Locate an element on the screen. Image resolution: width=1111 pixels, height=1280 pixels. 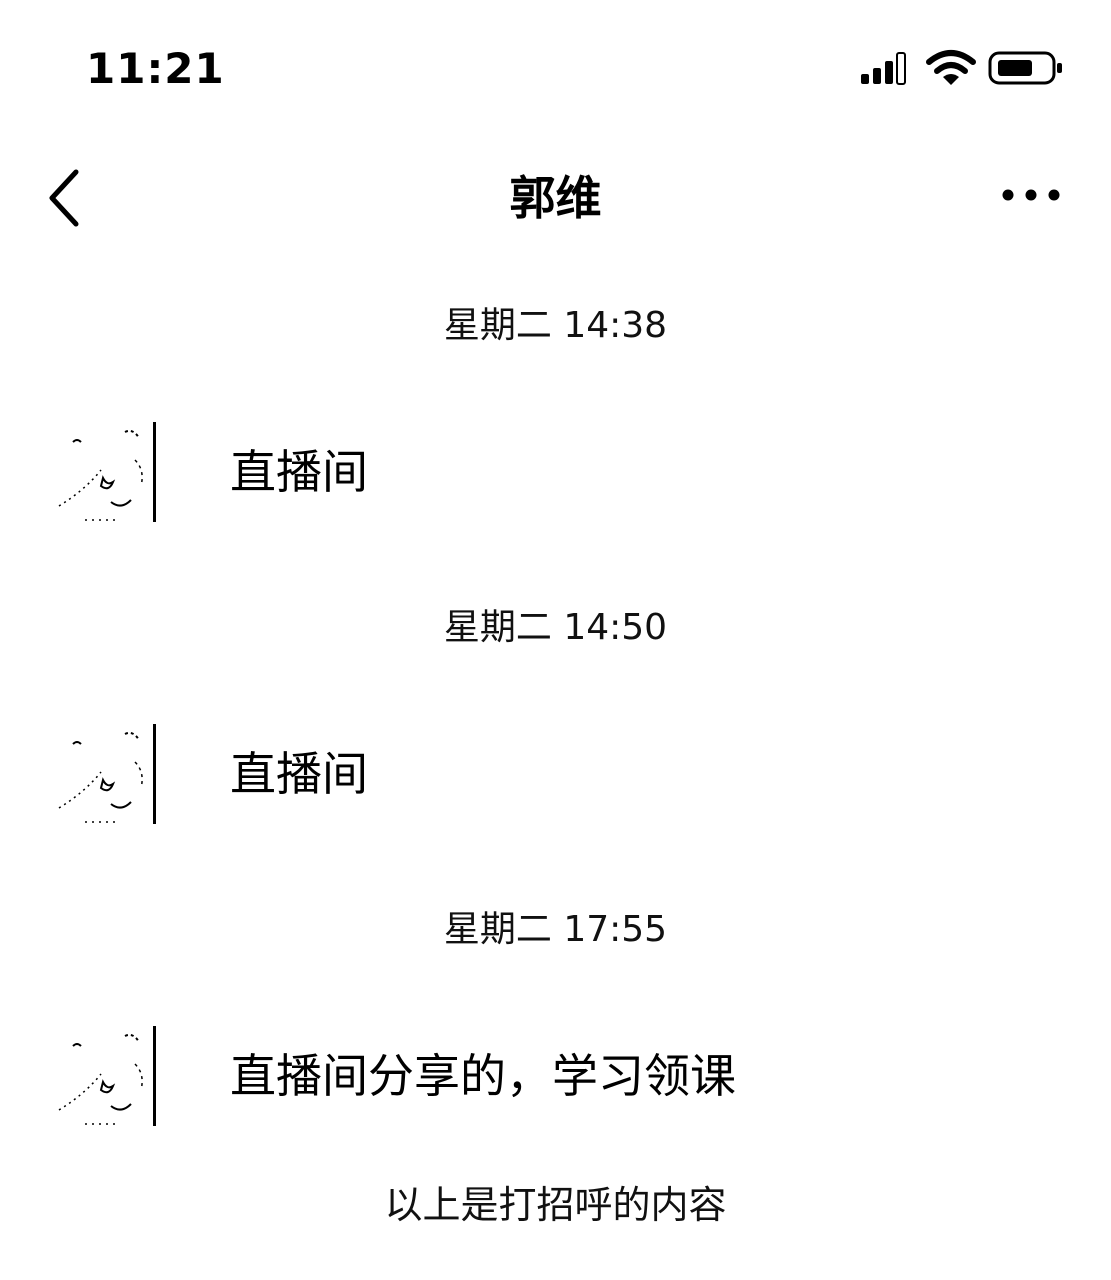
status-bar: 11:21 is located at coordinates (555, 65).